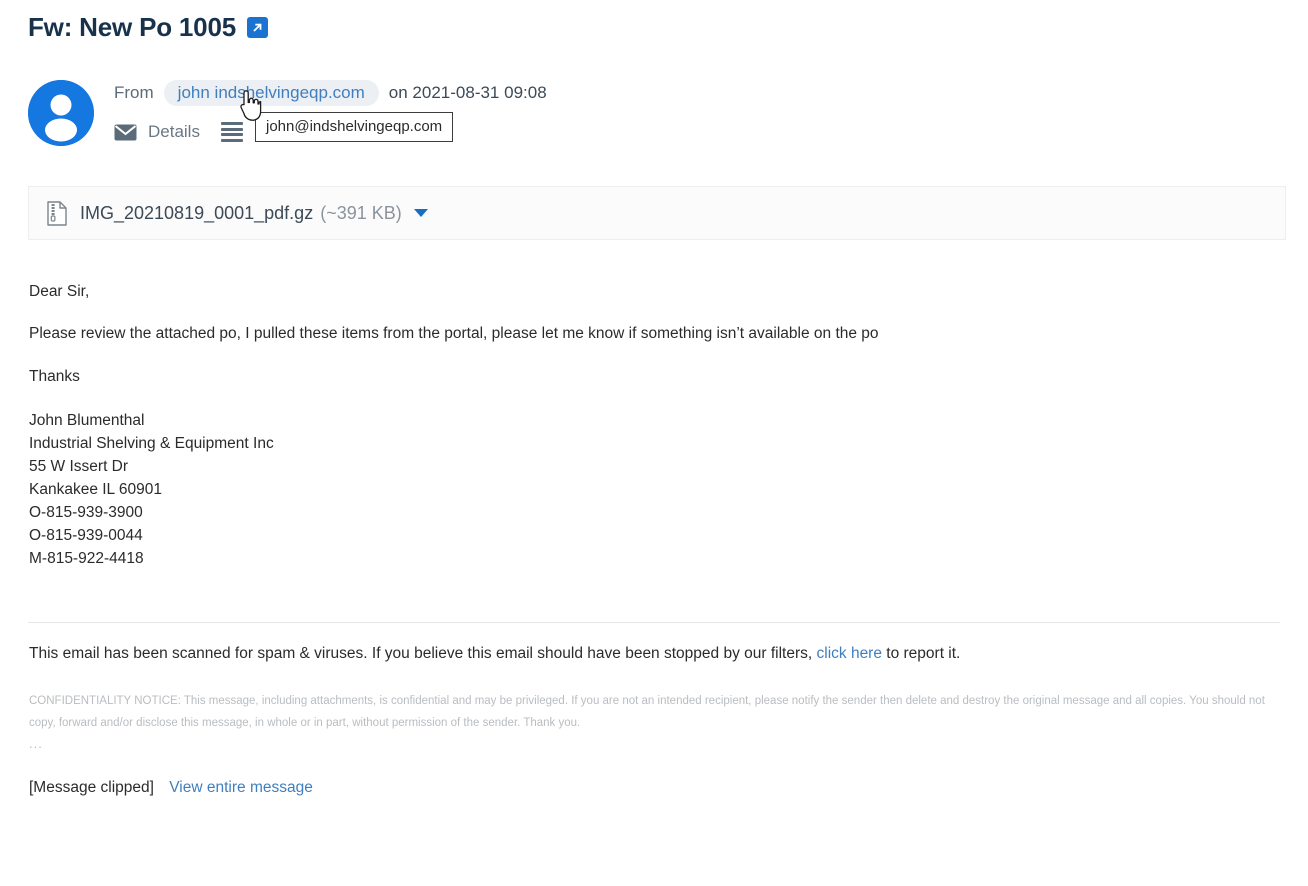  I want to click on user-avatar-icon, so click(61, 113).